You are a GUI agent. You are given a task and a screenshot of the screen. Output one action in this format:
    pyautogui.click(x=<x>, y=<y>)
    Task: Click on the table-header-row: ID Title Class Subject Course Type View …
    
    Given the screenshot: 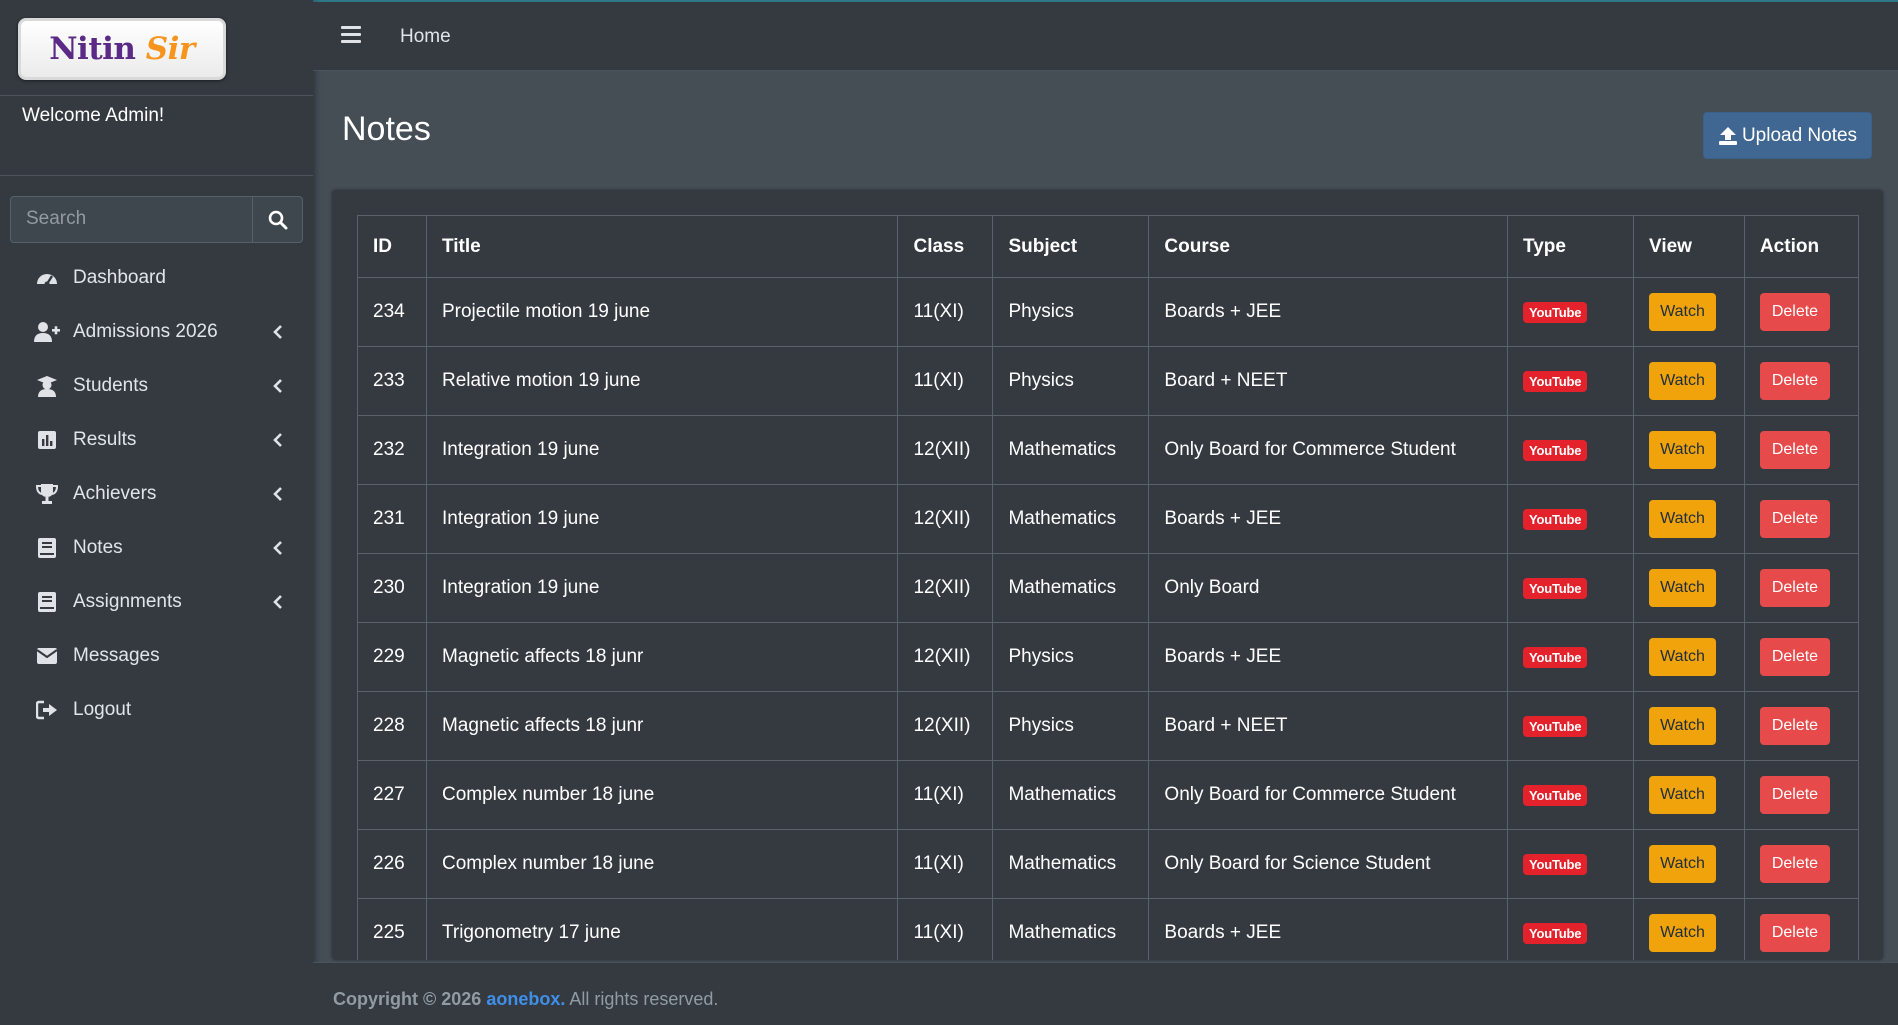 What is the action you would take?
    pyautogui.click(x=1108, y=246)
    